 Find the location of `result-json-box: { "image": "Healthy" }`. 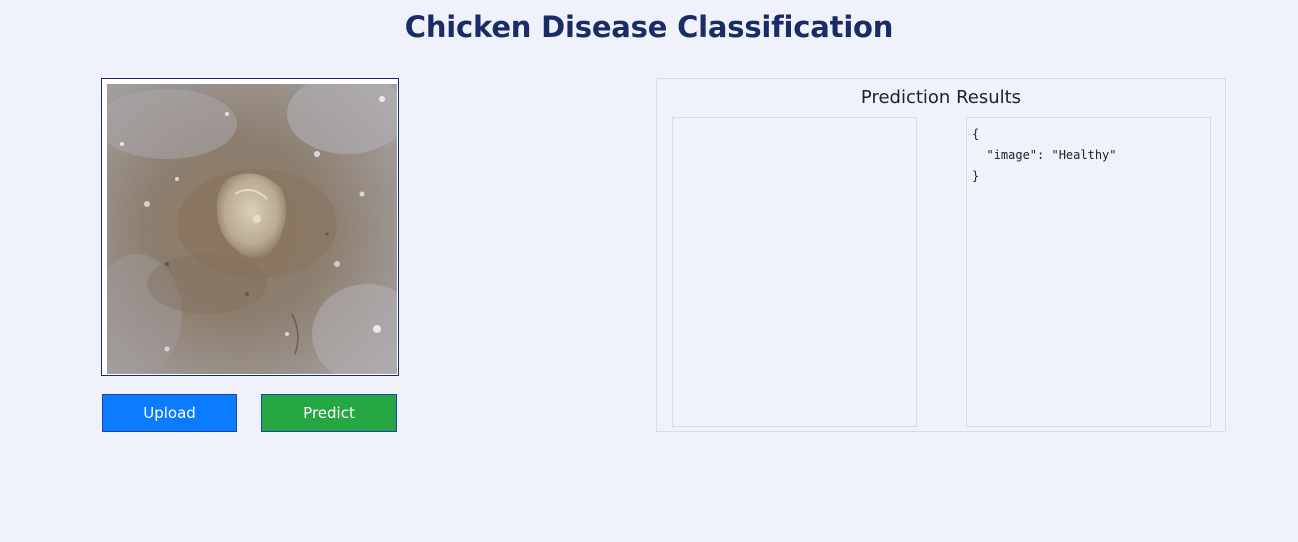

result-json-box: { "image": "Healthy" } is located at coordinates (1088, 272).